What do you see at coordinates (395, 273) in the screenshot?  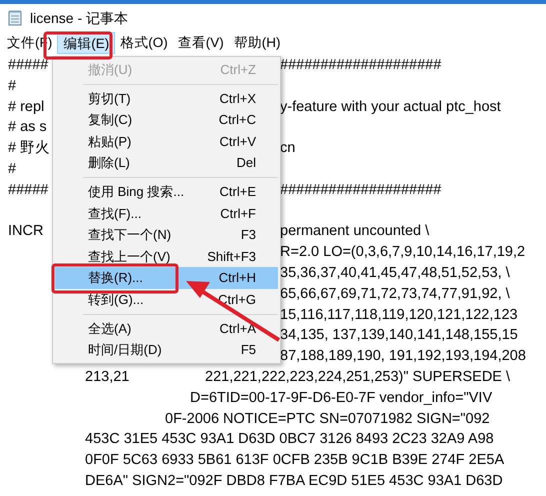 I see `text-line: 35,36,37,40,41,45,47,48,51,52,53, \` at bounding box center [395, 273].